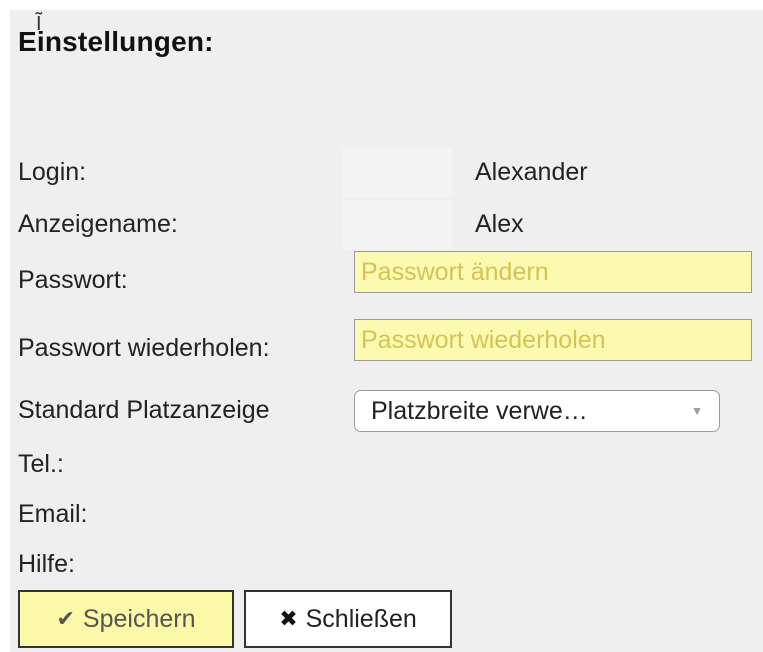 The image size is (763, 652). Describe the element at coordinates (531, 172) in the screenshot. I see `login-value: Alexander` at that location.